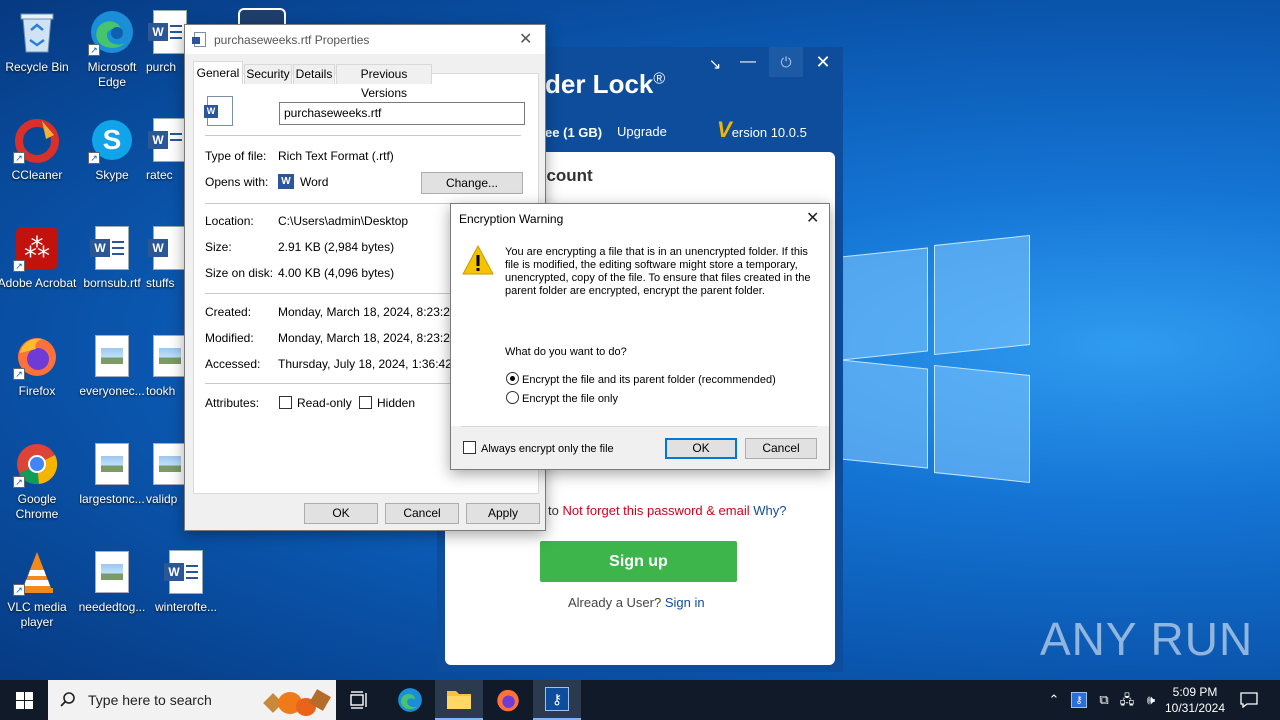  I want to click on desktop-icon-recycle-bin: Recycle Bin, so click(38, 41).